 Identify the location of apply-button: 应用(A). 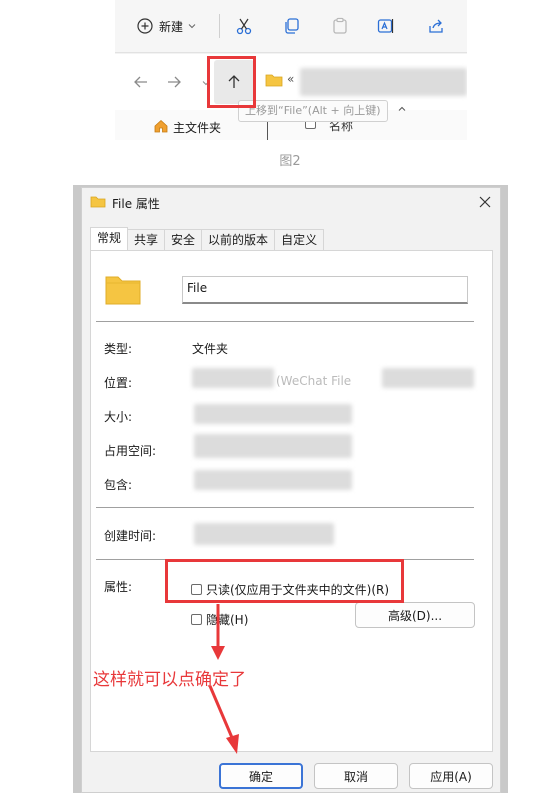
(451, 776).